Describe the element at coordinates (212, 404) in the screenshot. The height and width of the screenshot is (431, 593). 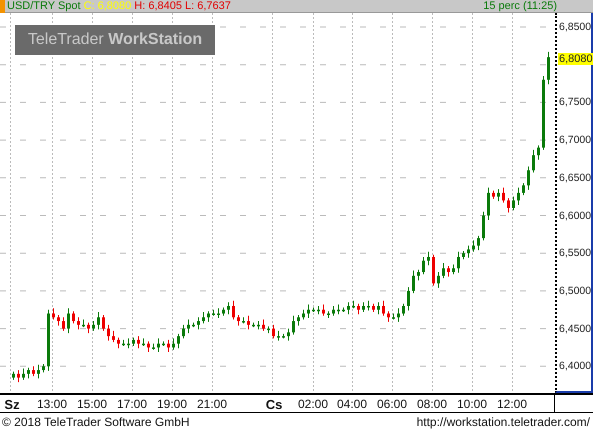
I see `time-label: 21:00` at that location.